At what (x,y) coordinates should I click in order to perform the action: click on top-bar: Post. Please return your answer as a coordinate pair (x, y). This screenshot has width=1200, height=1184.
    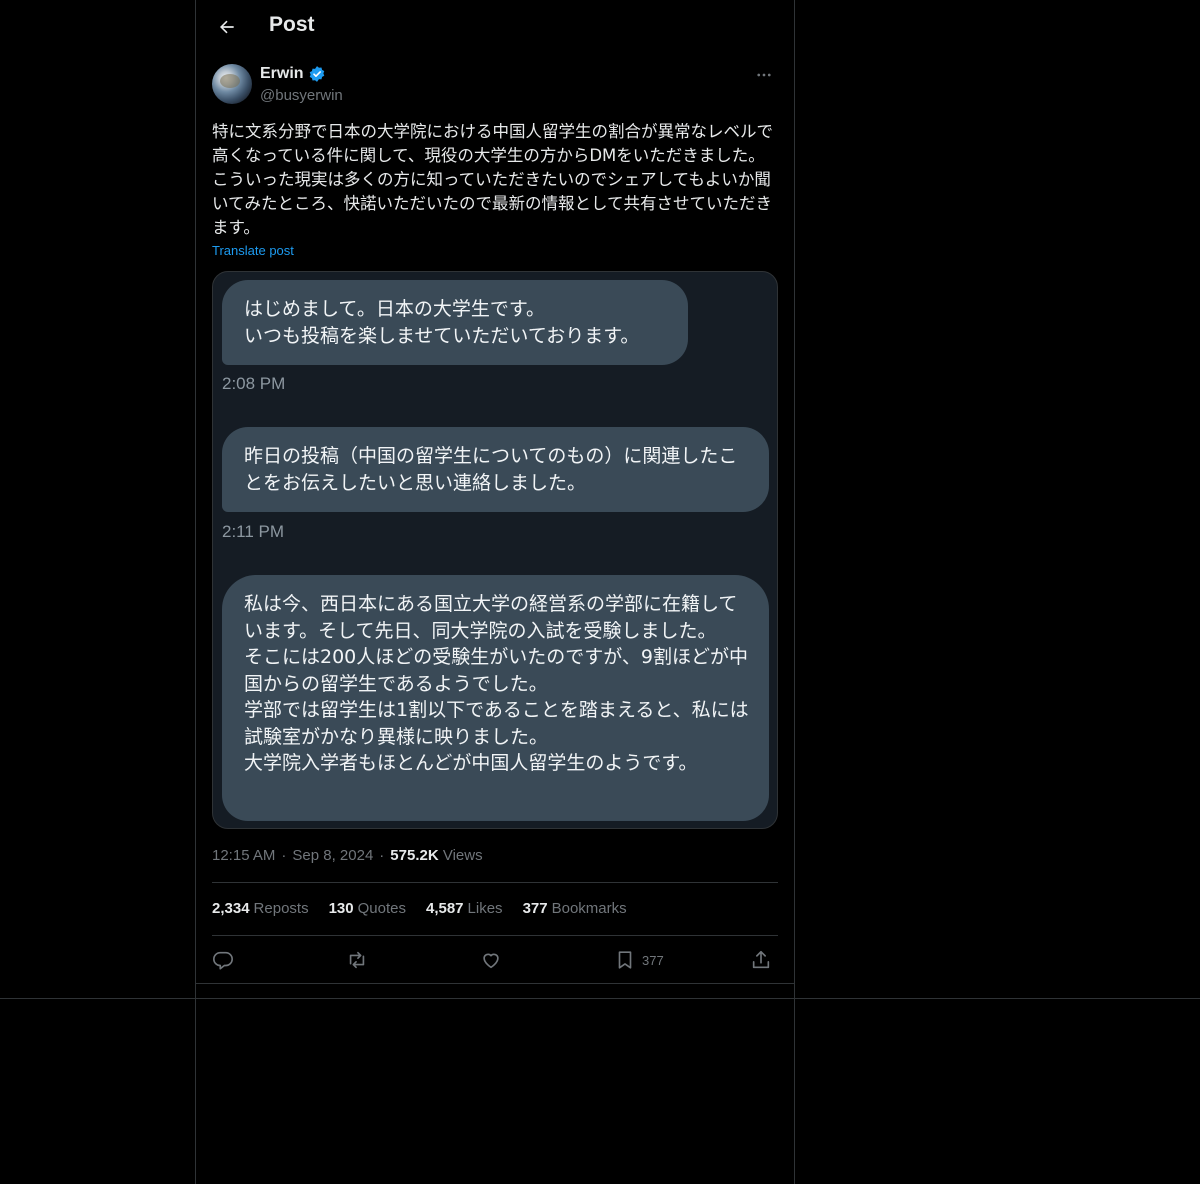
    Looking at the image, I should click on (495, 27).